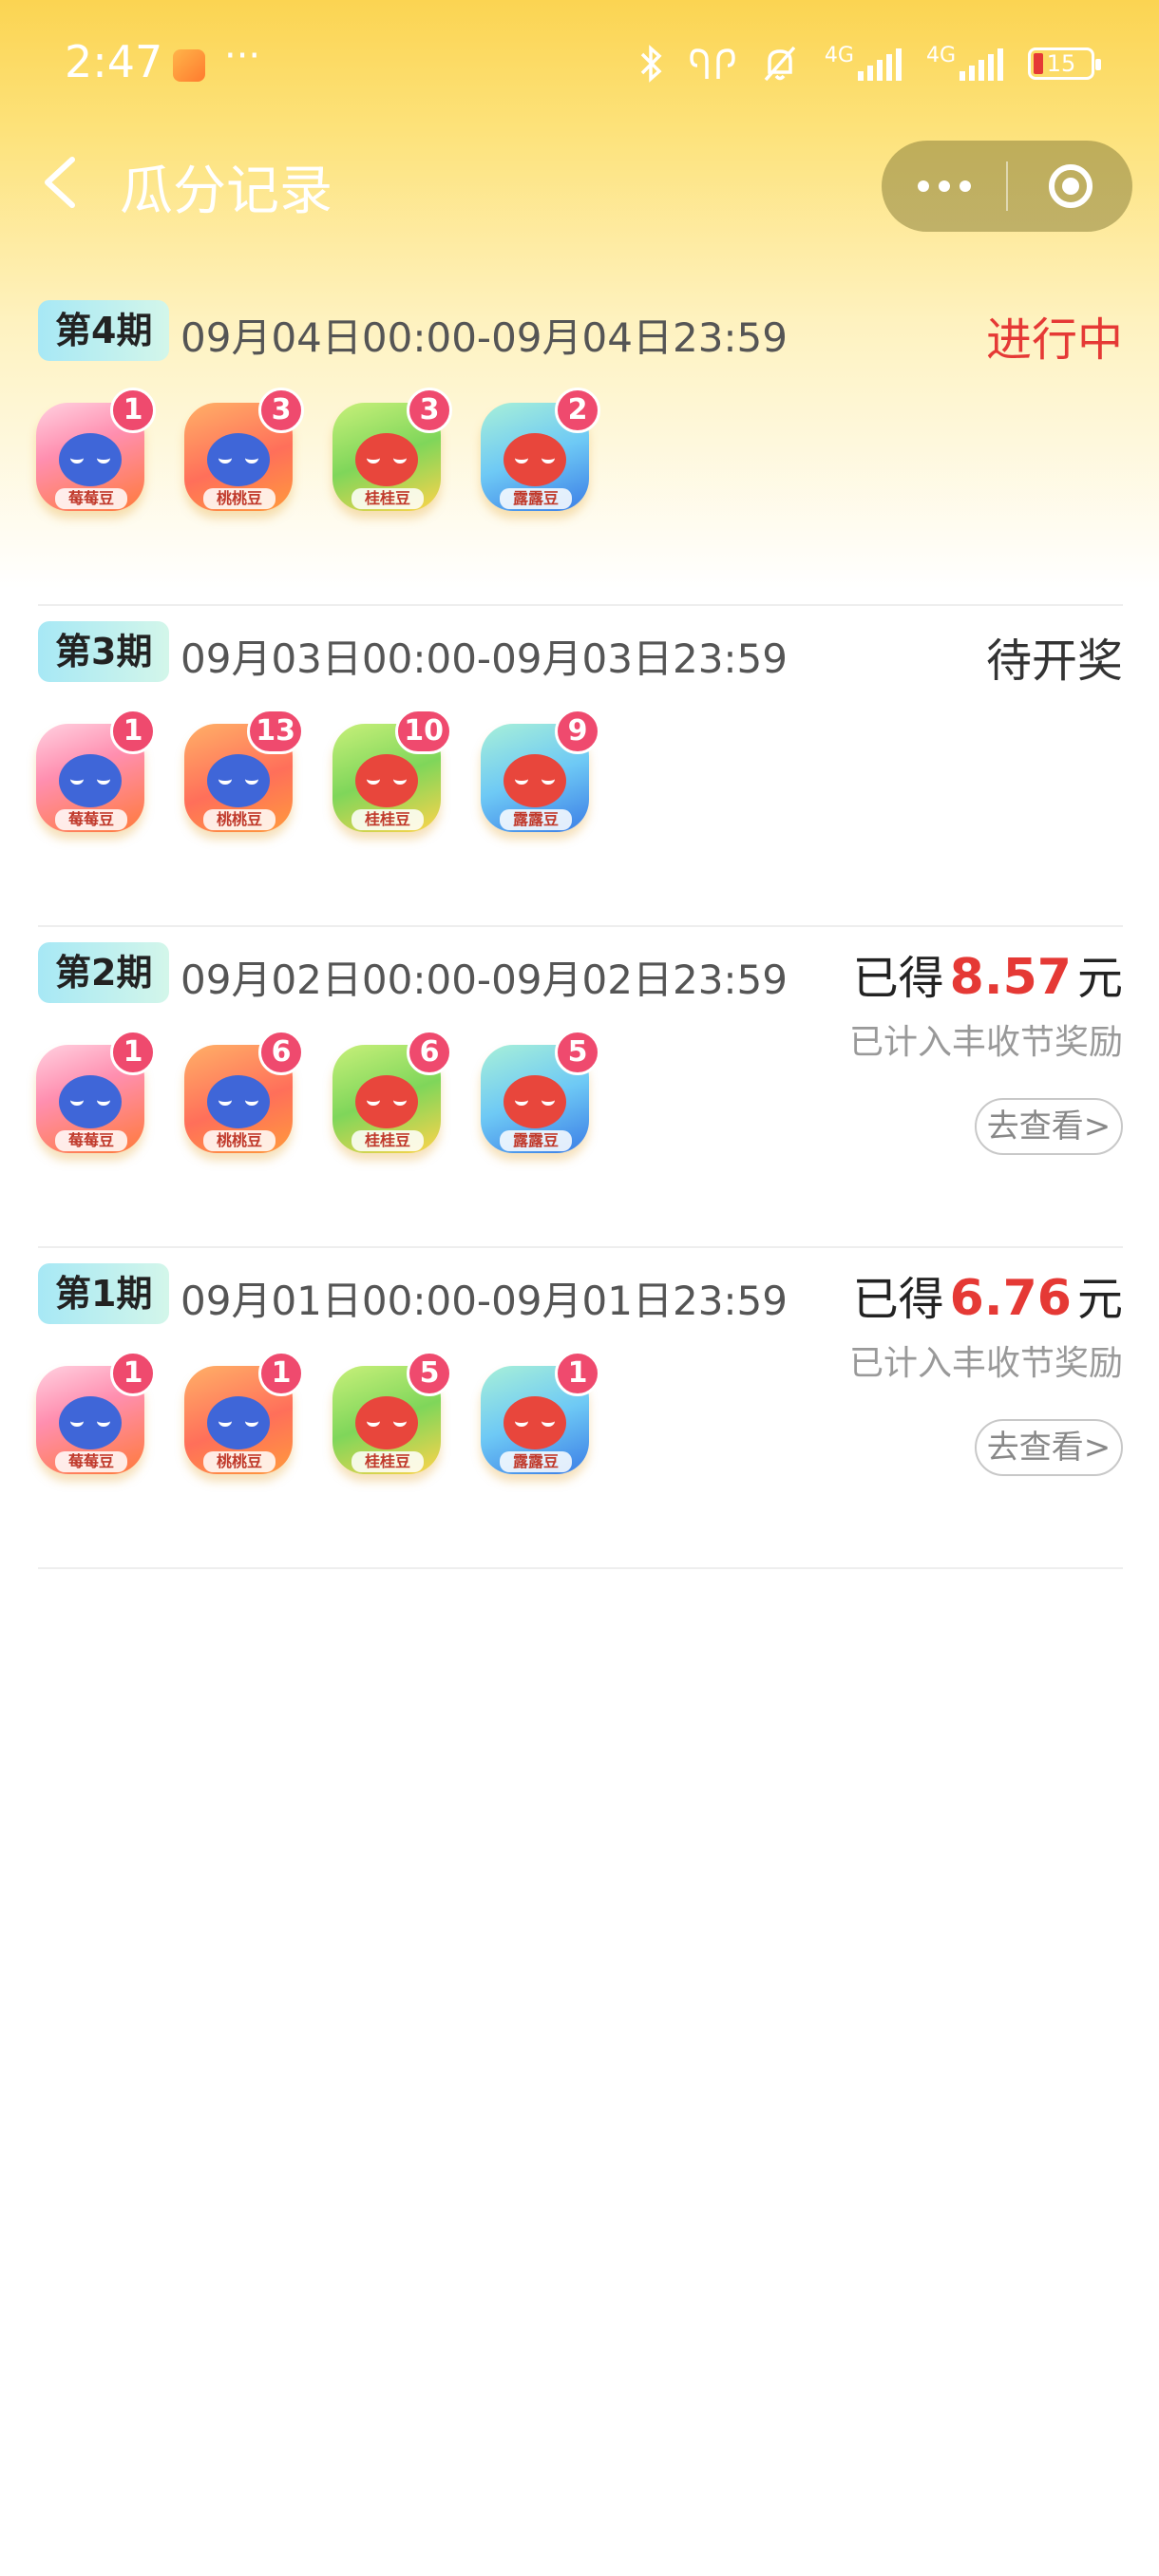 This screenshot has height=2576, width=1159. What do you see at coordinates (484, 658) in the screenshot?
I see `period-time-range: 09月03日00:00-09月03日23:59` at bounding box center [484, 658].